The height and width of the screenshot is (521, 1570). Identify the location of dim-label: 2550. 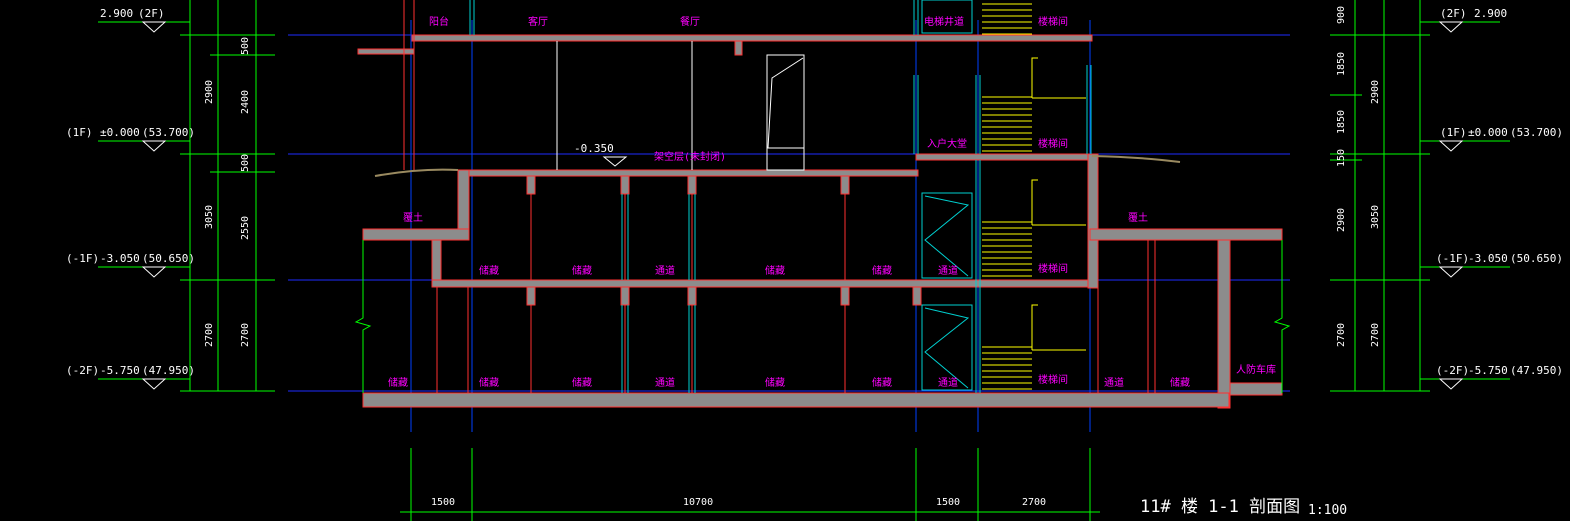
(245, 228).